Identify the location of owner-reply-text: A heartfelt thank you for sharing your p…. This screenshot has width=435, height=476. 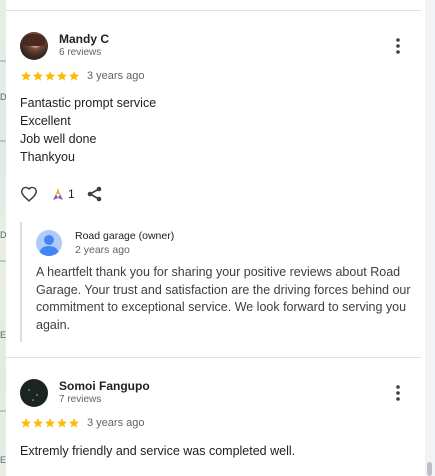
(223, 298).